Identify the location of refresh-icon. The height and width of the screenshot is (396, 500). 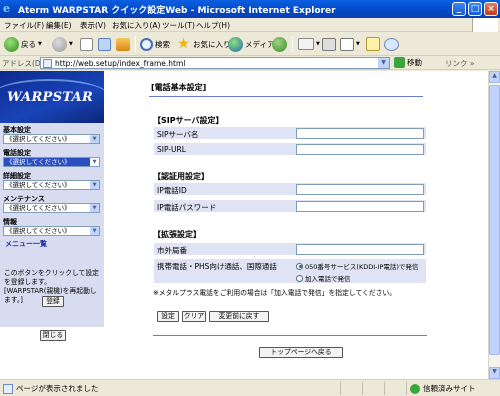
(104, 44).